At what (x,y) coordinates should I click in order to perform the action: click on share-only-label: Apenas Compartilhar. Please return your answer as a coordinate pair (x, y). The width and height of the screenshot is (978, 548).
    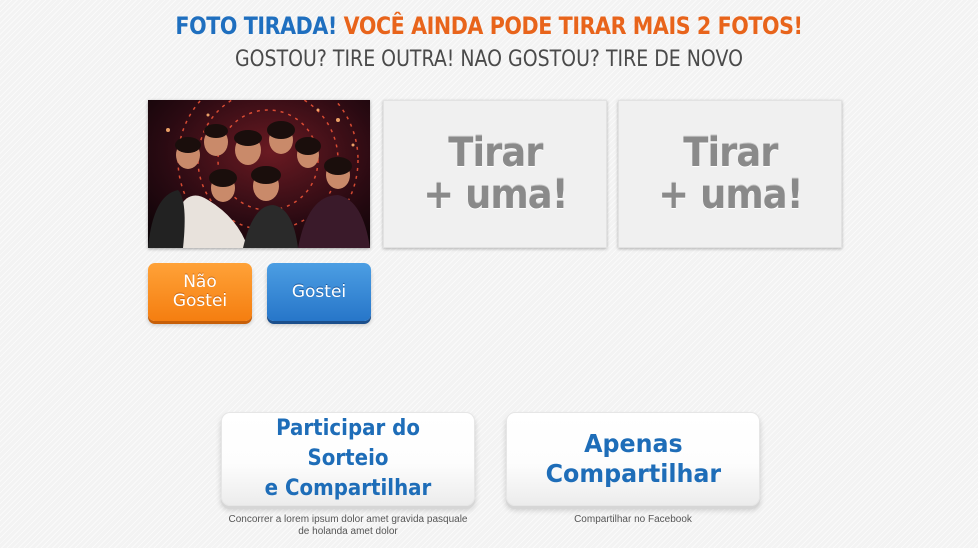
    Looking at the image, I should click on (633, 458).